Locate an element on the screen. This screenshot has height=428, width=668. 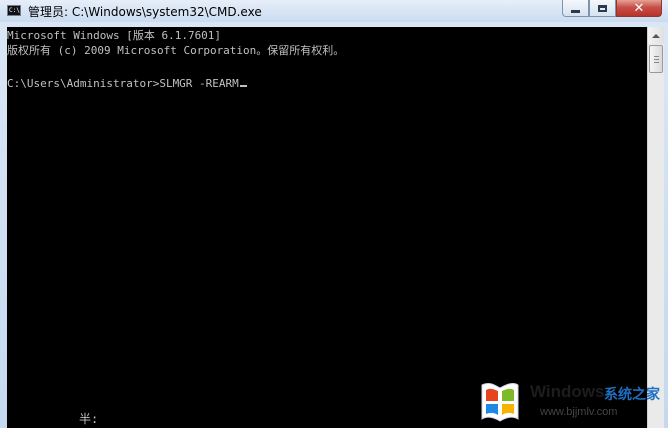
scrollbar-thumb is located at coordinates (656, 59).